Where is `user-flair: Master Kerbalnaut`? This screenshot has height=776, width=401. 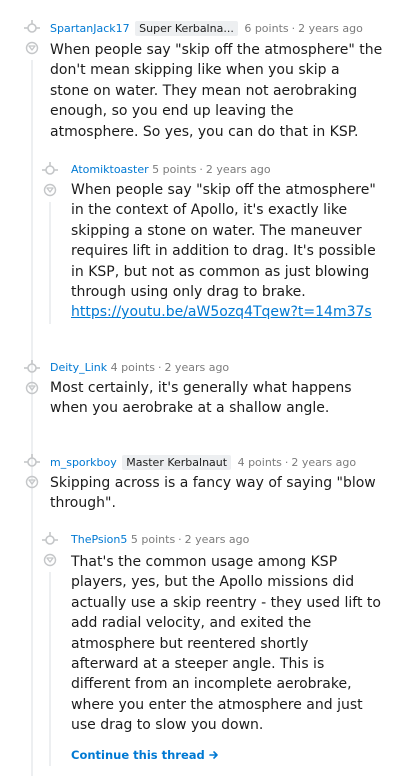 user-flair: Master Kerbalnaut is located at coordinates (177, 462).